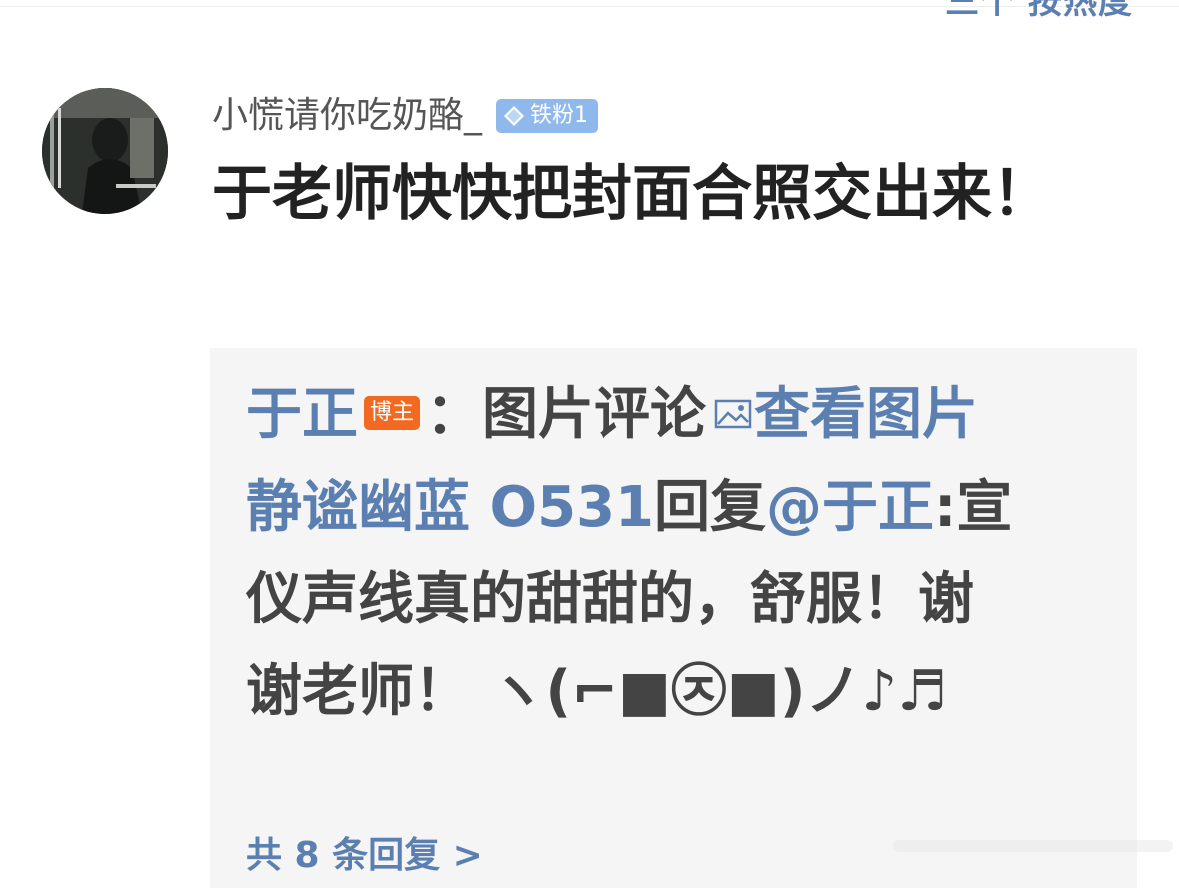  Describe the element at coordinates (514, 116) in the screenshot. I see `diamond-icon` at that location.